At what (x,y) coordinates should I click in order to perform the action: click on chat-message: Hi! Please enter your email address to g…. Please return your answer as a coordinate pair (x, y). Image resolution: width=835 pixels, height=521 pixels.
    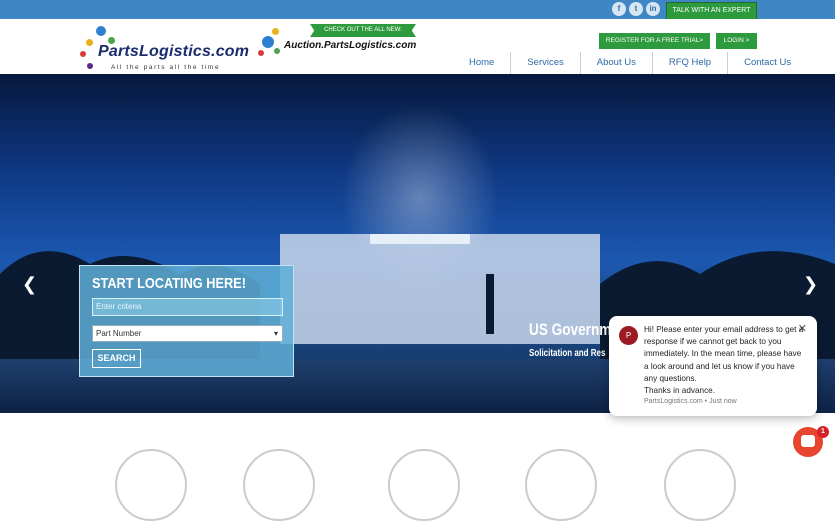
    Looking at the image, I should click on (724, 360).